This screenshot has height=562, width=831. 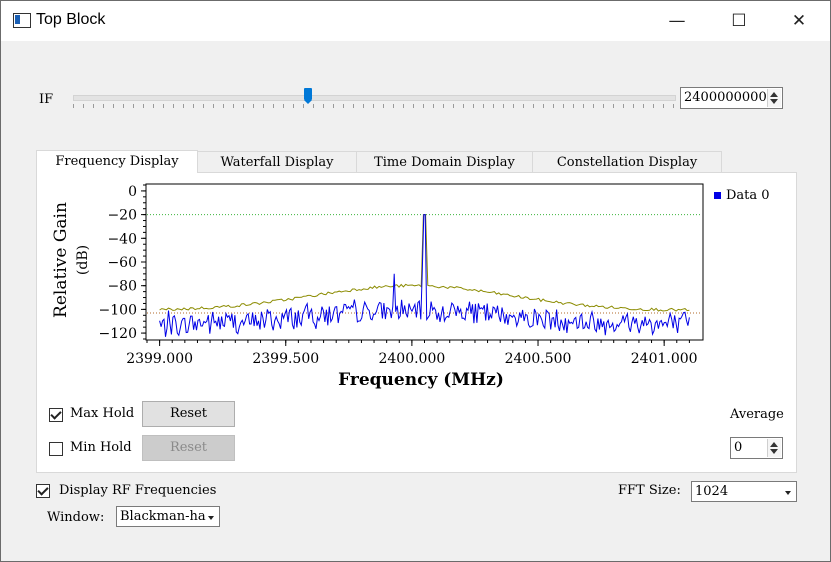 I want to click on tab-waterfall-display: Waterfall Display, so click(x=277, y=161).